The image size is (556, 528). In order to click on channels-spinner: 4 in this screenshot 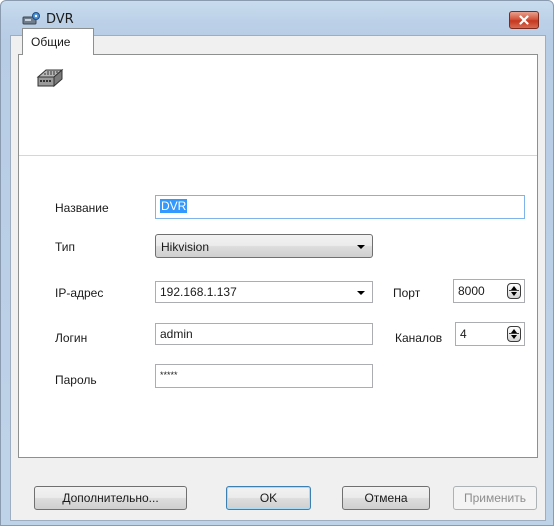, I will do `click(490, 334)`.